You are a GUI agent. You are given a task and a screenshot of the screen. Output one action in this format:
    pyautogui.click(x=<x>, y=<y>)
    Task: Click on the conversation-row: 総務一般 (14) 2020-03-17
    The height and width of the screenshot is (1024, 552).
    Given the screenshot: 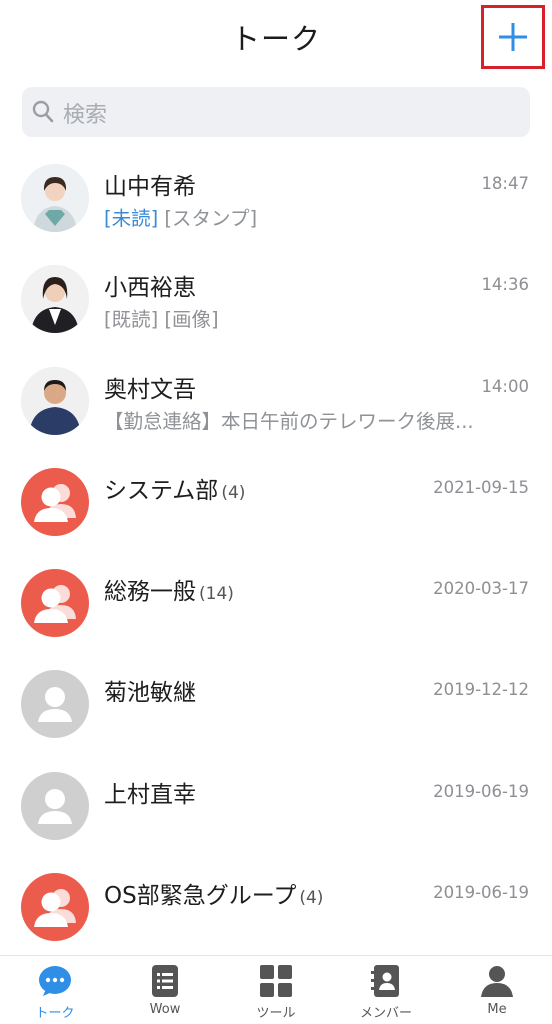 What is the action you would take?
    pyautogui.click(x=276, y=605)
    